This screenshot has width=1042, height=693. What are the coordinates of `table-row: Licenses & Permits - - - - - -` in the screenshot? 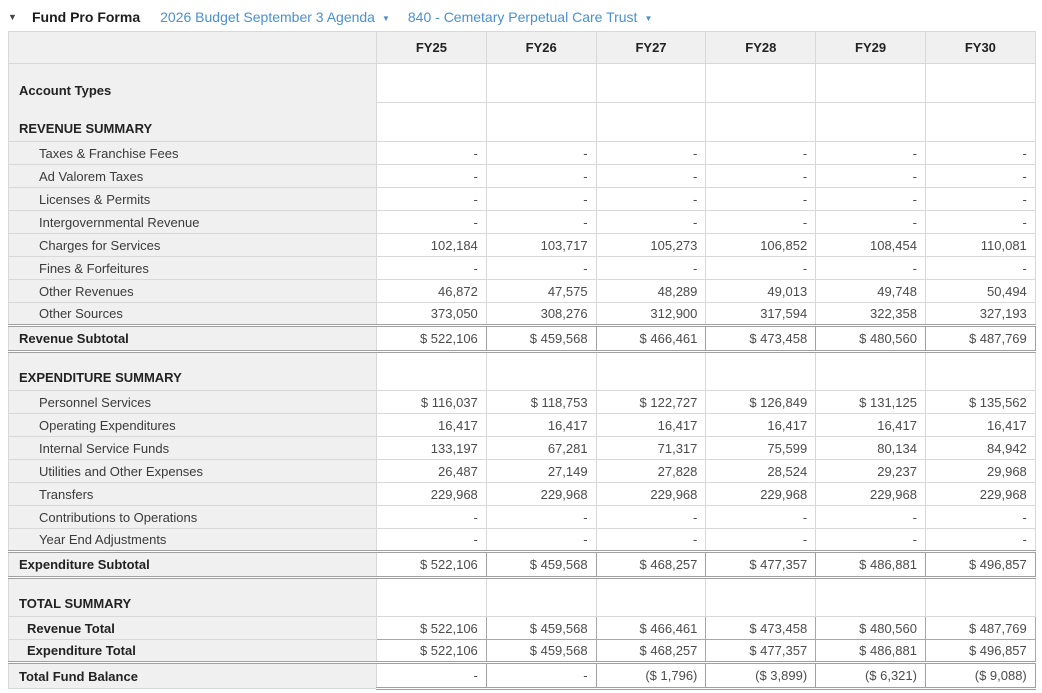 It's located at (522, 199).